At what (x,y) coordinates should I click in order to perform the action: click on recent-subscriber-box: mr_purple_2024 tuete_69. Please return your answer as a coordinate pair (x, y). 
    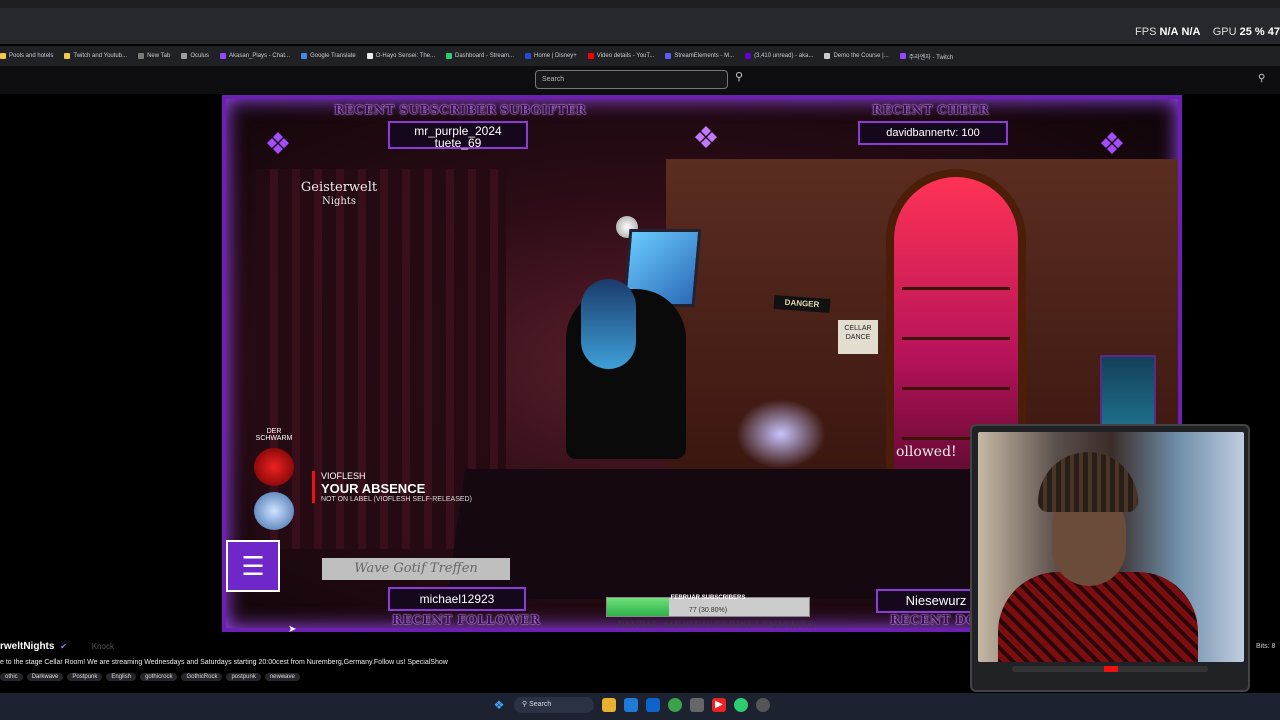
    Looking at the image, I should click on (458, 135).